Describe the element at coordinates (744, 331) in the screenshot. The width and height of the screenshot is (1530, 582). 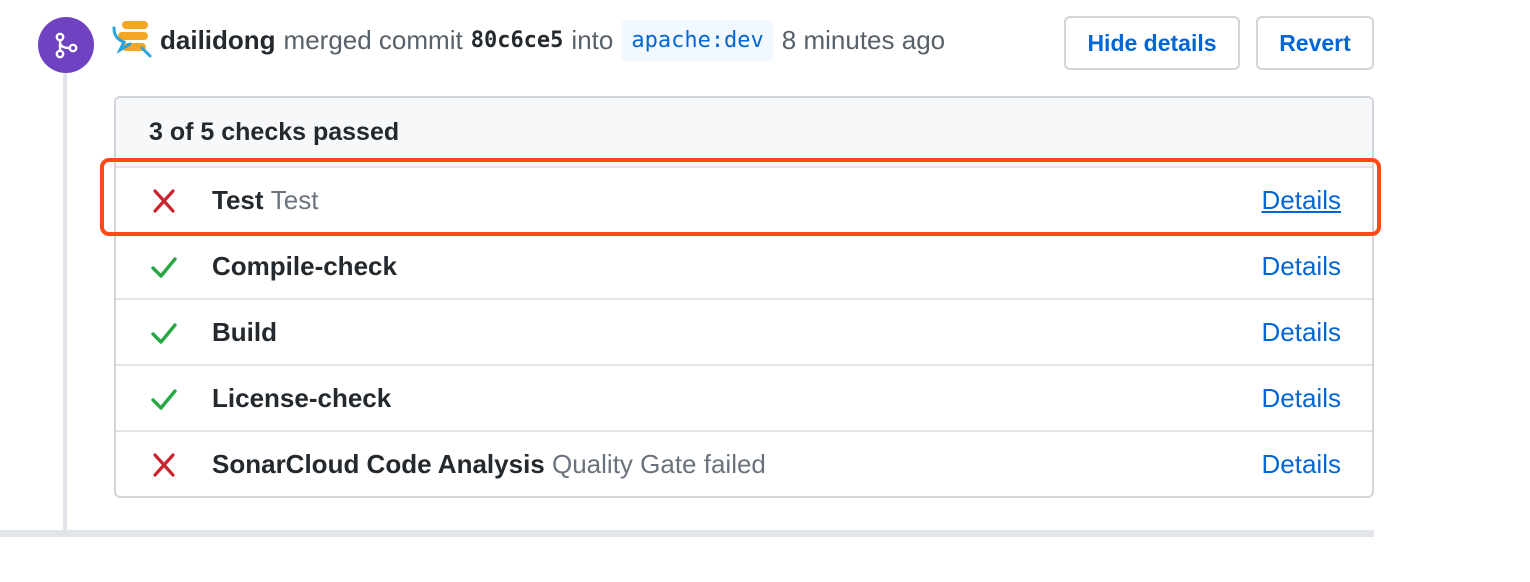
I see `check-row-build: Build Details` at that location.